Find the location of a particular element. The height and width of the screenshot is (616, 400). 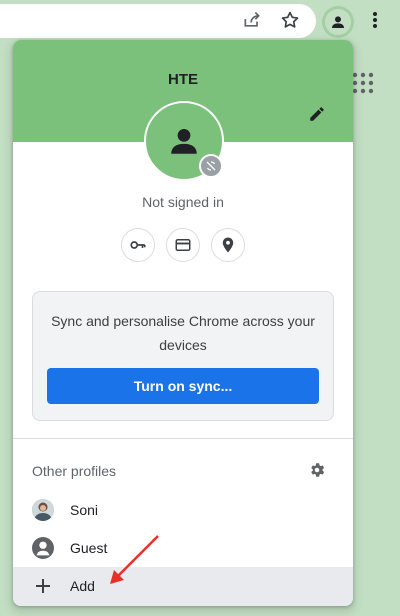

annotation-arrow-icon is located at coordinates (134, 559).